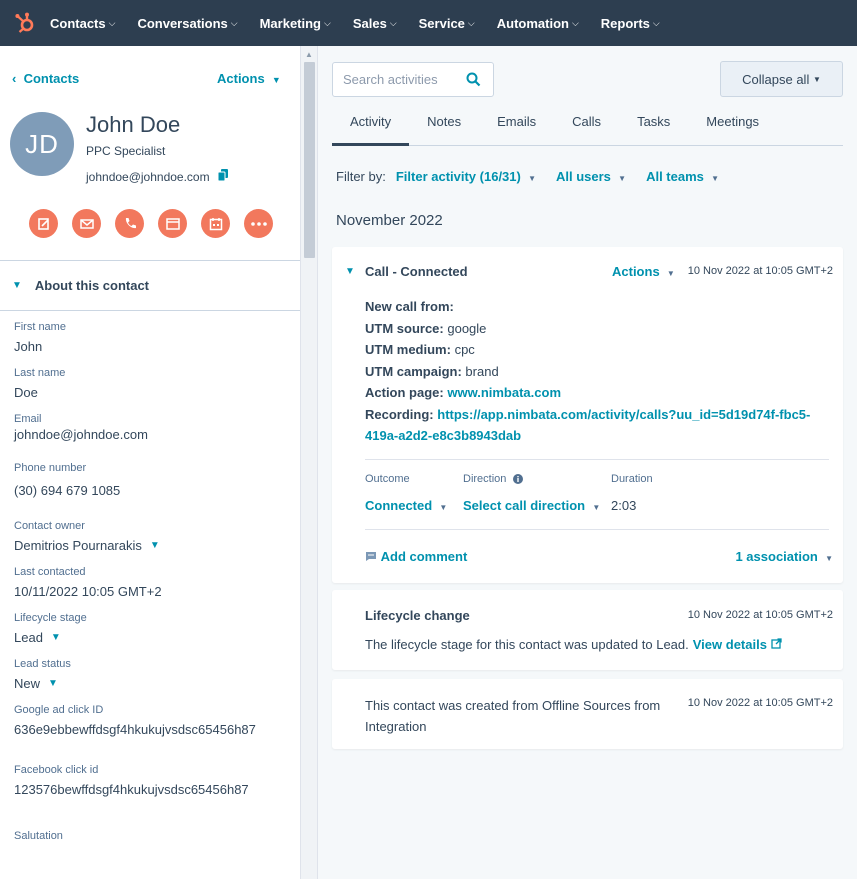  Describe the element at coordinates (150, 674) in the screenshot. I see `property-lead-status: Lead status New ▼` at that location.